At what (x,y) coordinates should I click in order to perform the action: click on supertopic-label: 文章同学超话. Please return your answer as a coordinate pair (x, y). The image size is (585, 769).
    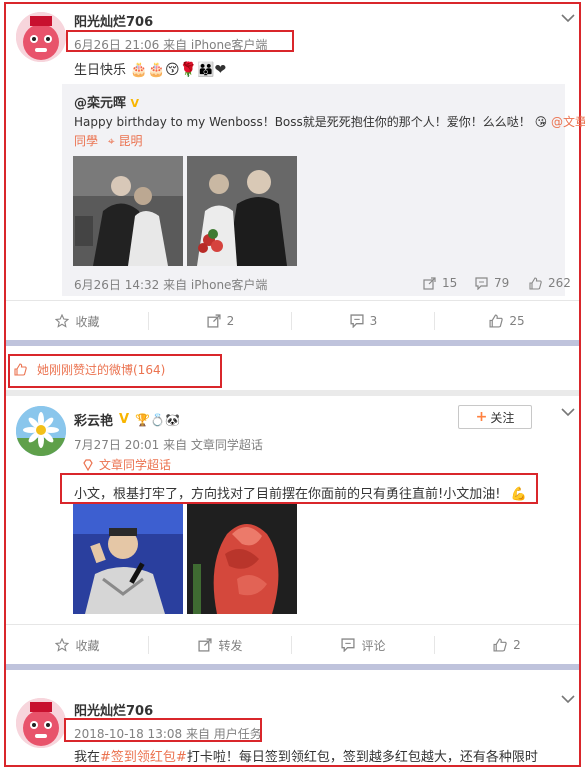
    Looking at the image, I should click on (135, 464).